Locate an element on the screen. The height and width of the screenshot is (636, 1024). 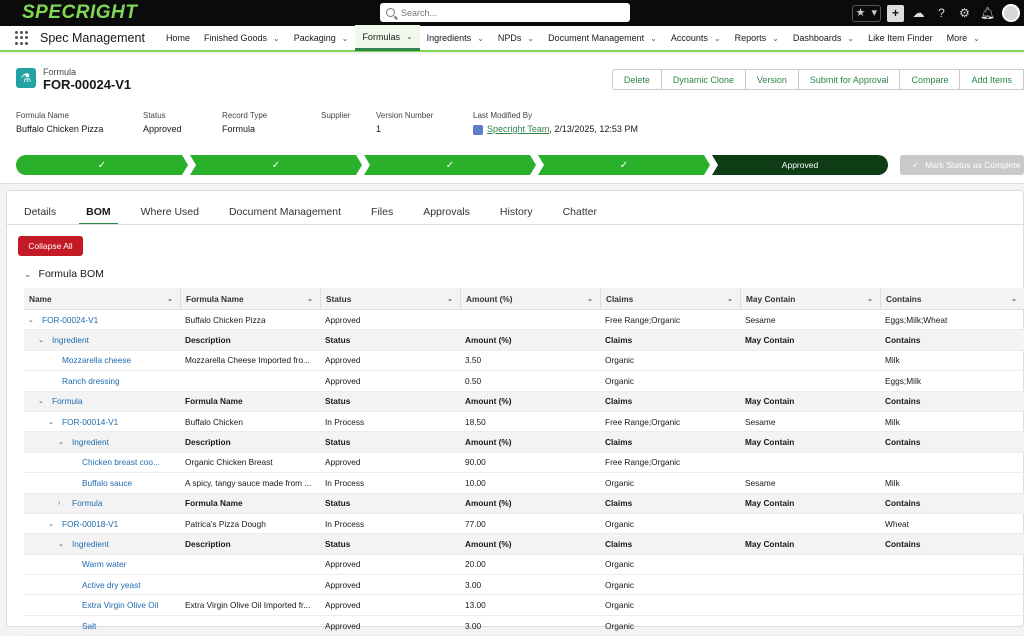
cell-claims: Claims is located at coordinates (619, 442).